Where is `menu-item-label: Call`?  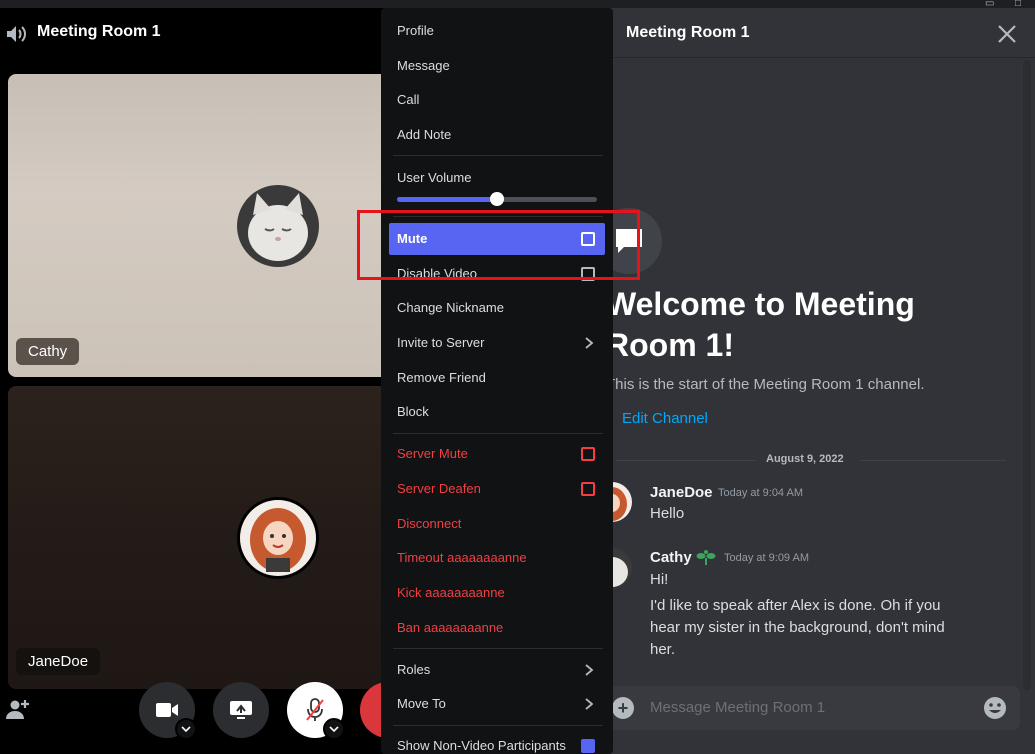 menu-item-label: Call is located at coordinates (408, 99).